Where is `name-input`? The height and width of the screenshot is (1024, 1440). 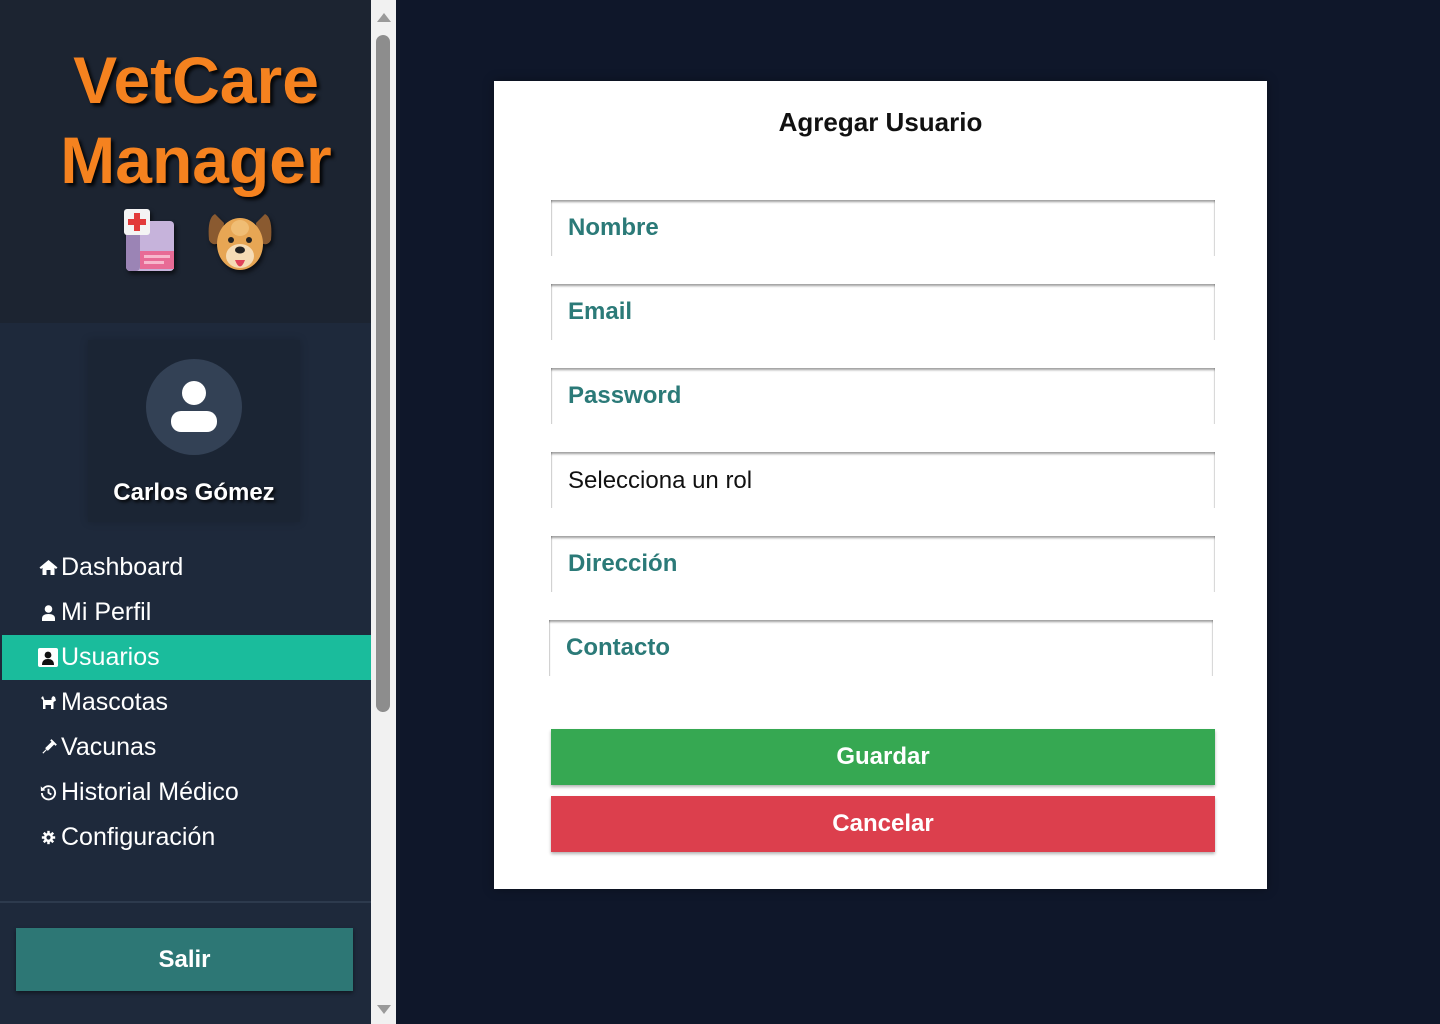 name-input is located at coordinates (883, 228).